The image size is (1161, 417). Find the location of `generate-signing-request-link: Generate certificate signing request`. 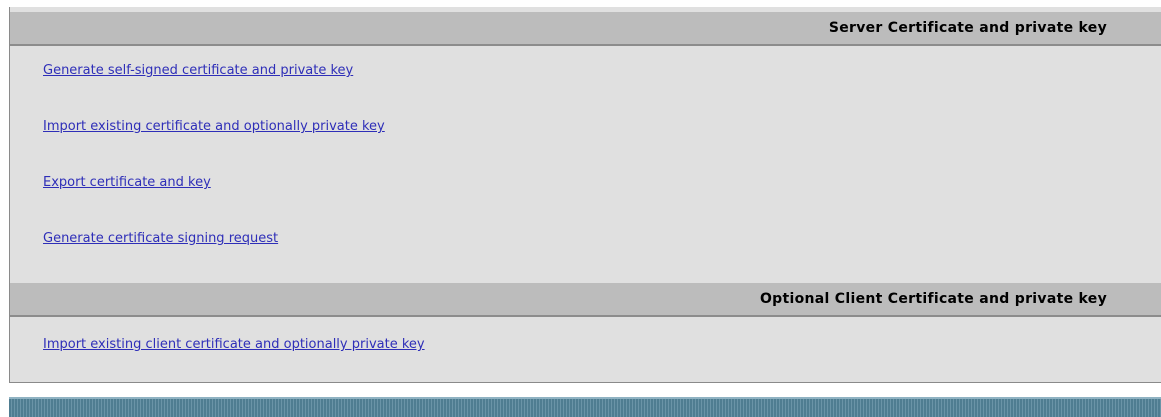

generate-signing-request-link: Generate certificate signing request is located at coordinates (160, 238).